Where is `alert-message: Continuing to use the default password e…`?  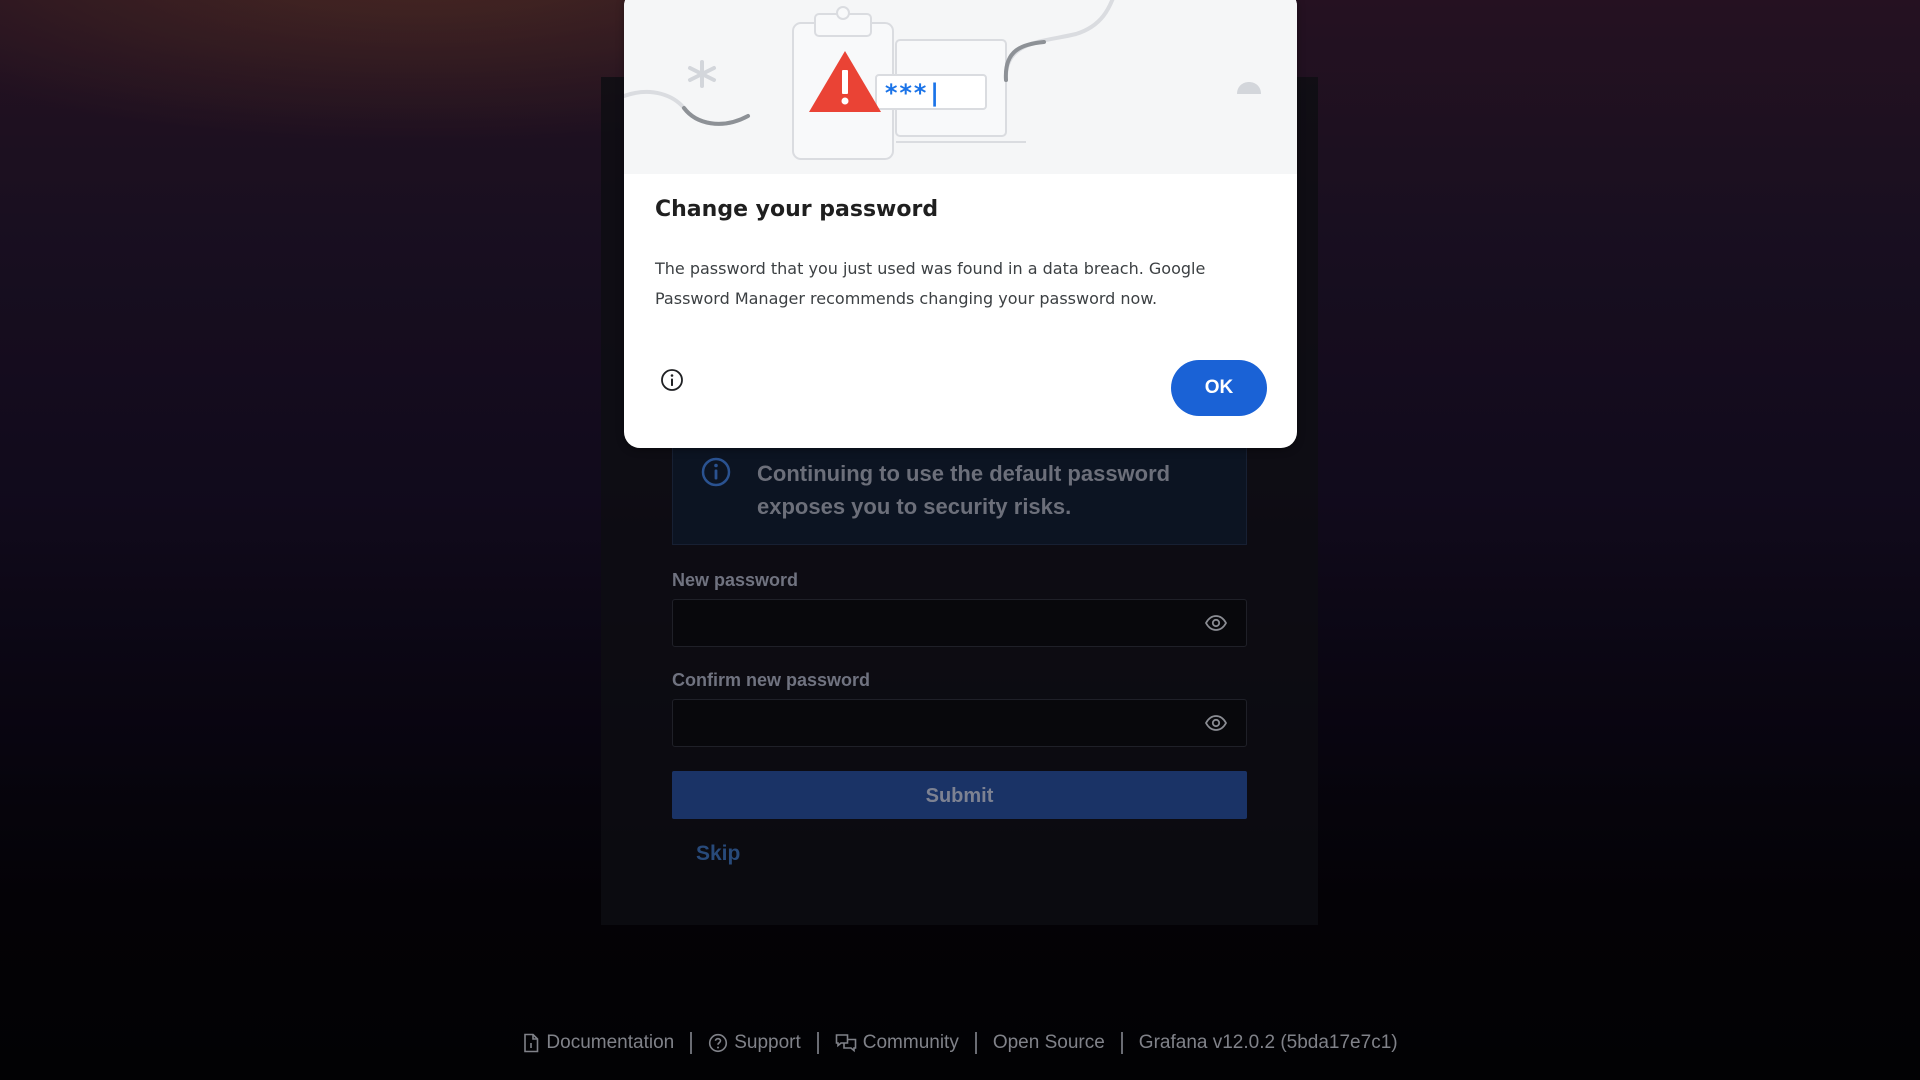
alert-message: Continuing to use the default password e… is located at coordinates (964, 490).